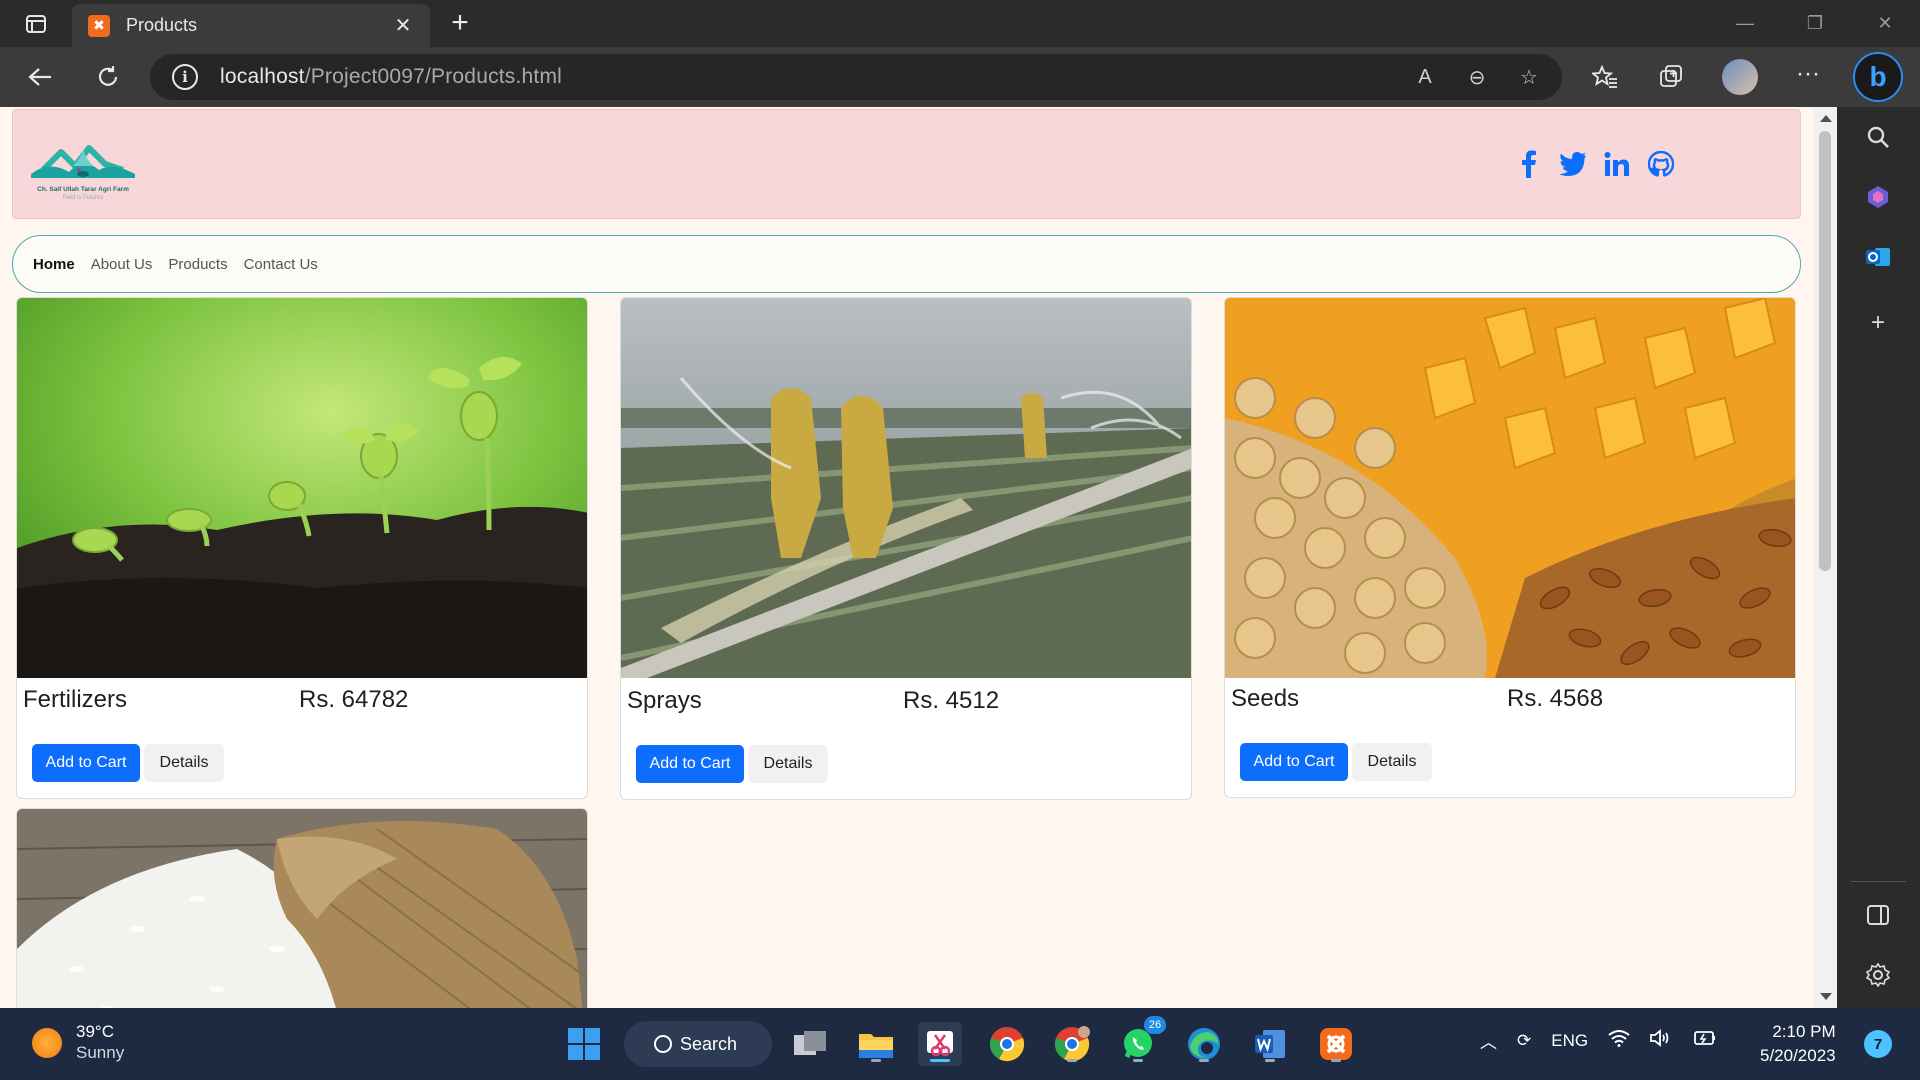  Describe the element at coordinates (1605, 77) in the screenshot. I see `favorites-icon` at that location.